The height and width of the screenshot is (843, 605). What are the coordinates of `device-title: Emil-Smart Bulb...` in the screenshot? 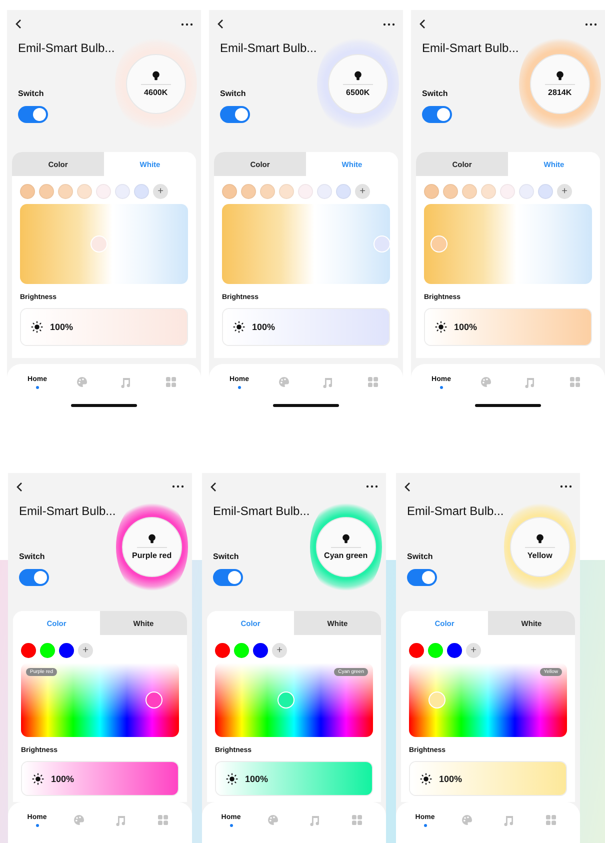 It's located at (455, 511).